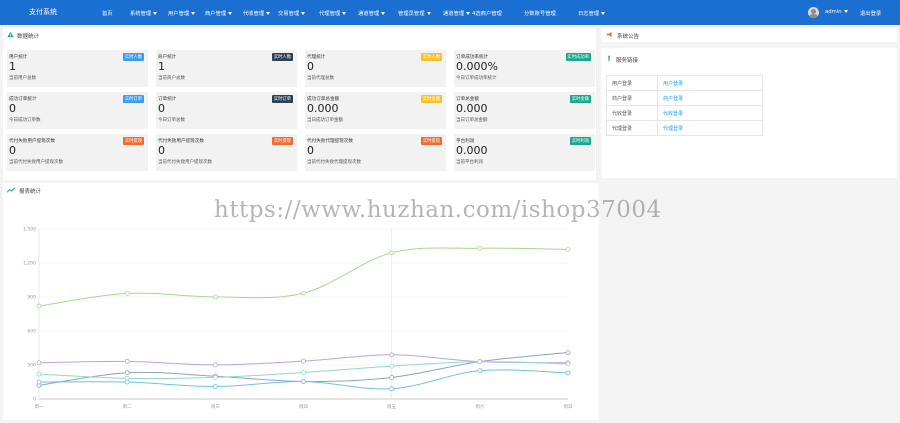 The width and height of the screenshot is (900, 423). I want to click on logout-link: 退出登录, so click(870, 13).